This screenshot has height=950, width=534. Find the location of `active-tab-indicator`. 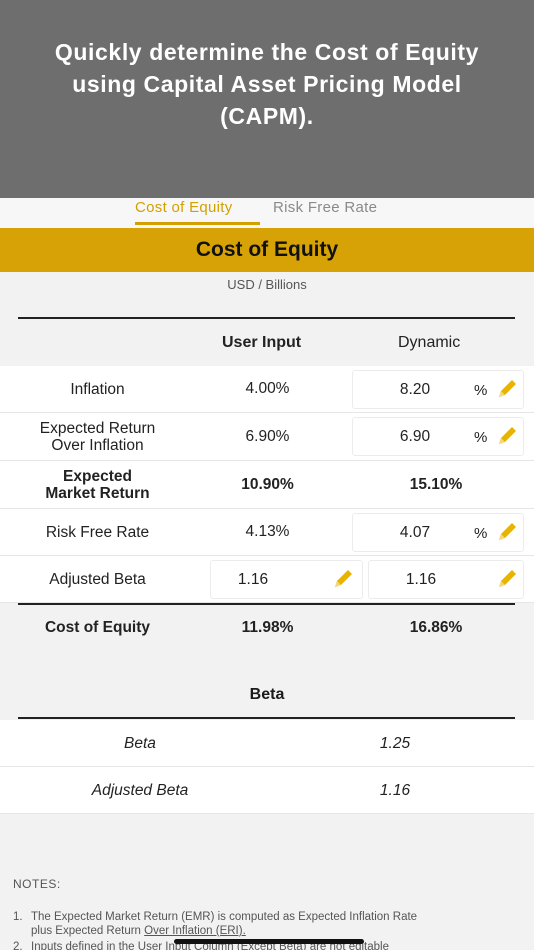

active-tab-indicator is located at coordinates (197, 223).